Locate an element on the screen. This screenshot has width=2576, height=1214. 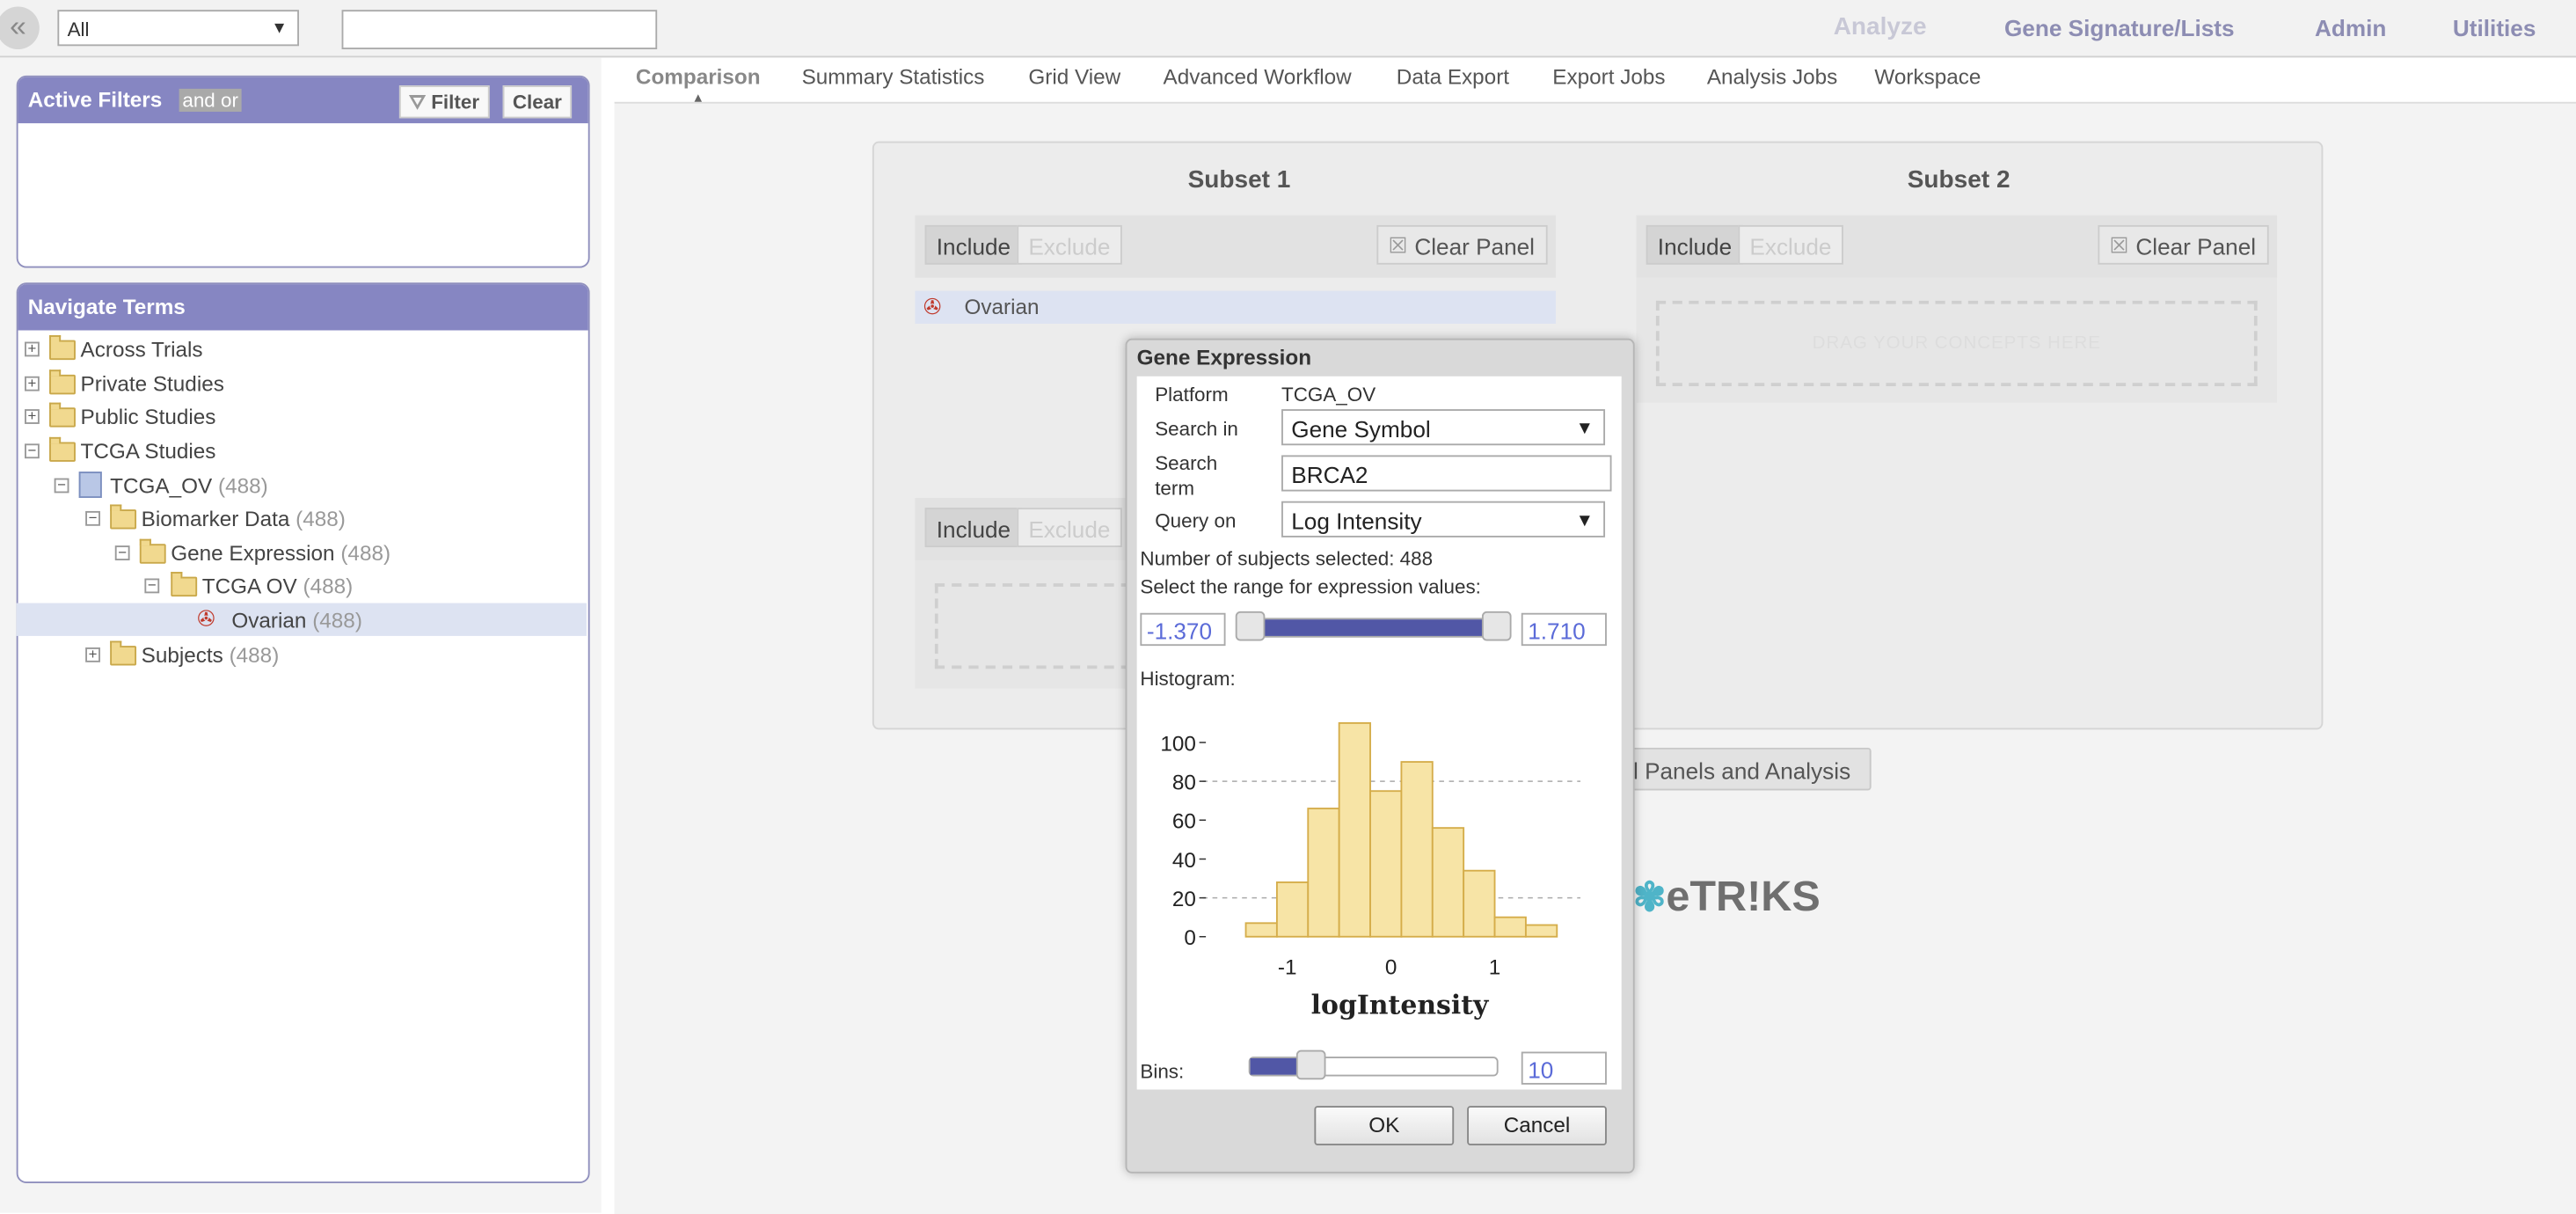
clear-all-panels-button: ll Panels and Analysis is located at coordinates (1745, 769).